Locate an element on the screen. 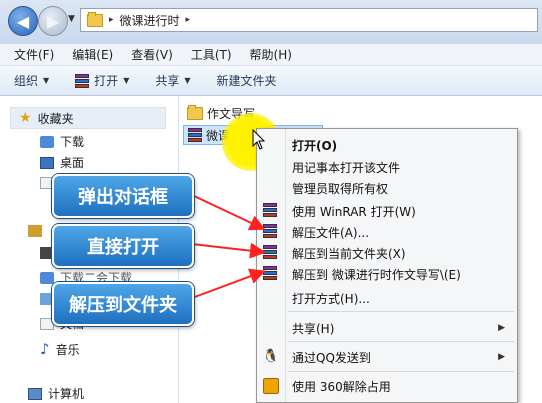  sidebar-item-computer: 计算机 is located at coordinates (56, 393).